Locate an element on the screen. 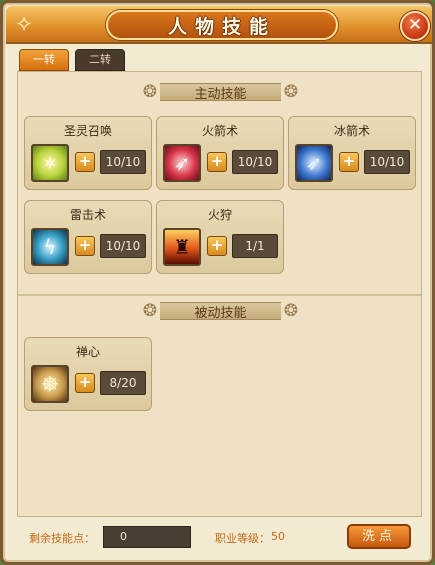  remaining-points-label: 剩余技能点： is located at coordinates (62, 538).